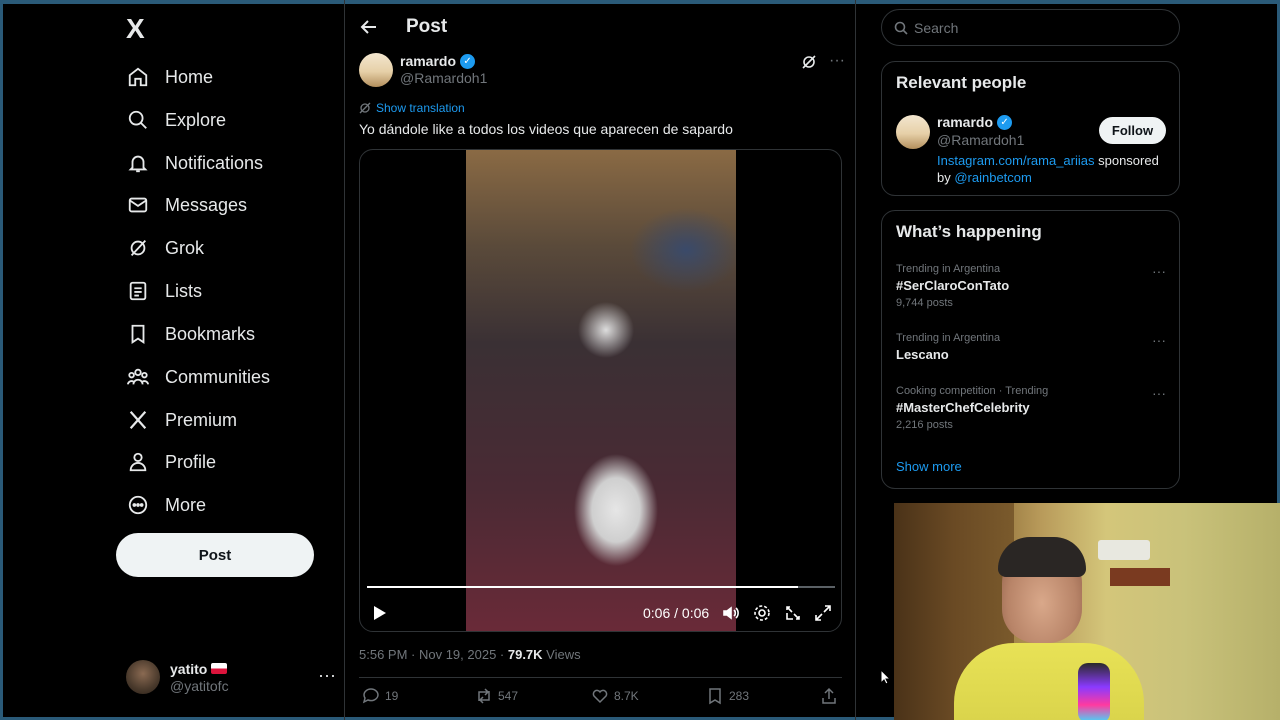  Describe the element at coordinates (600, 677) in the screenshot. I see `divider` at that location.